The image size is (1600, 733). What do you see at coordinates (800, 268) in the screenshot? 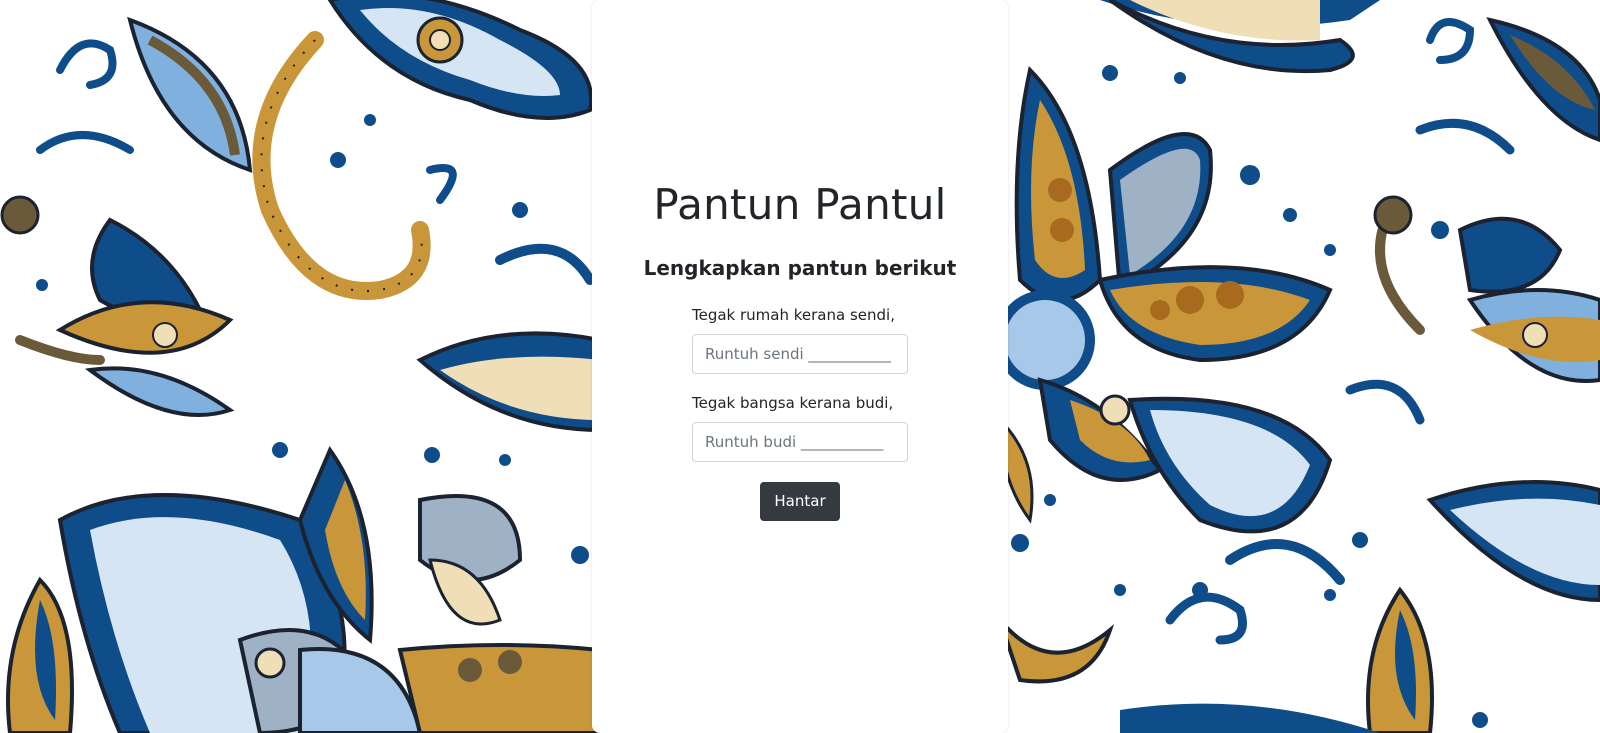
I see `page-subtitle: Lengkapkan pantun berikut` at bounding box center [800, 268].